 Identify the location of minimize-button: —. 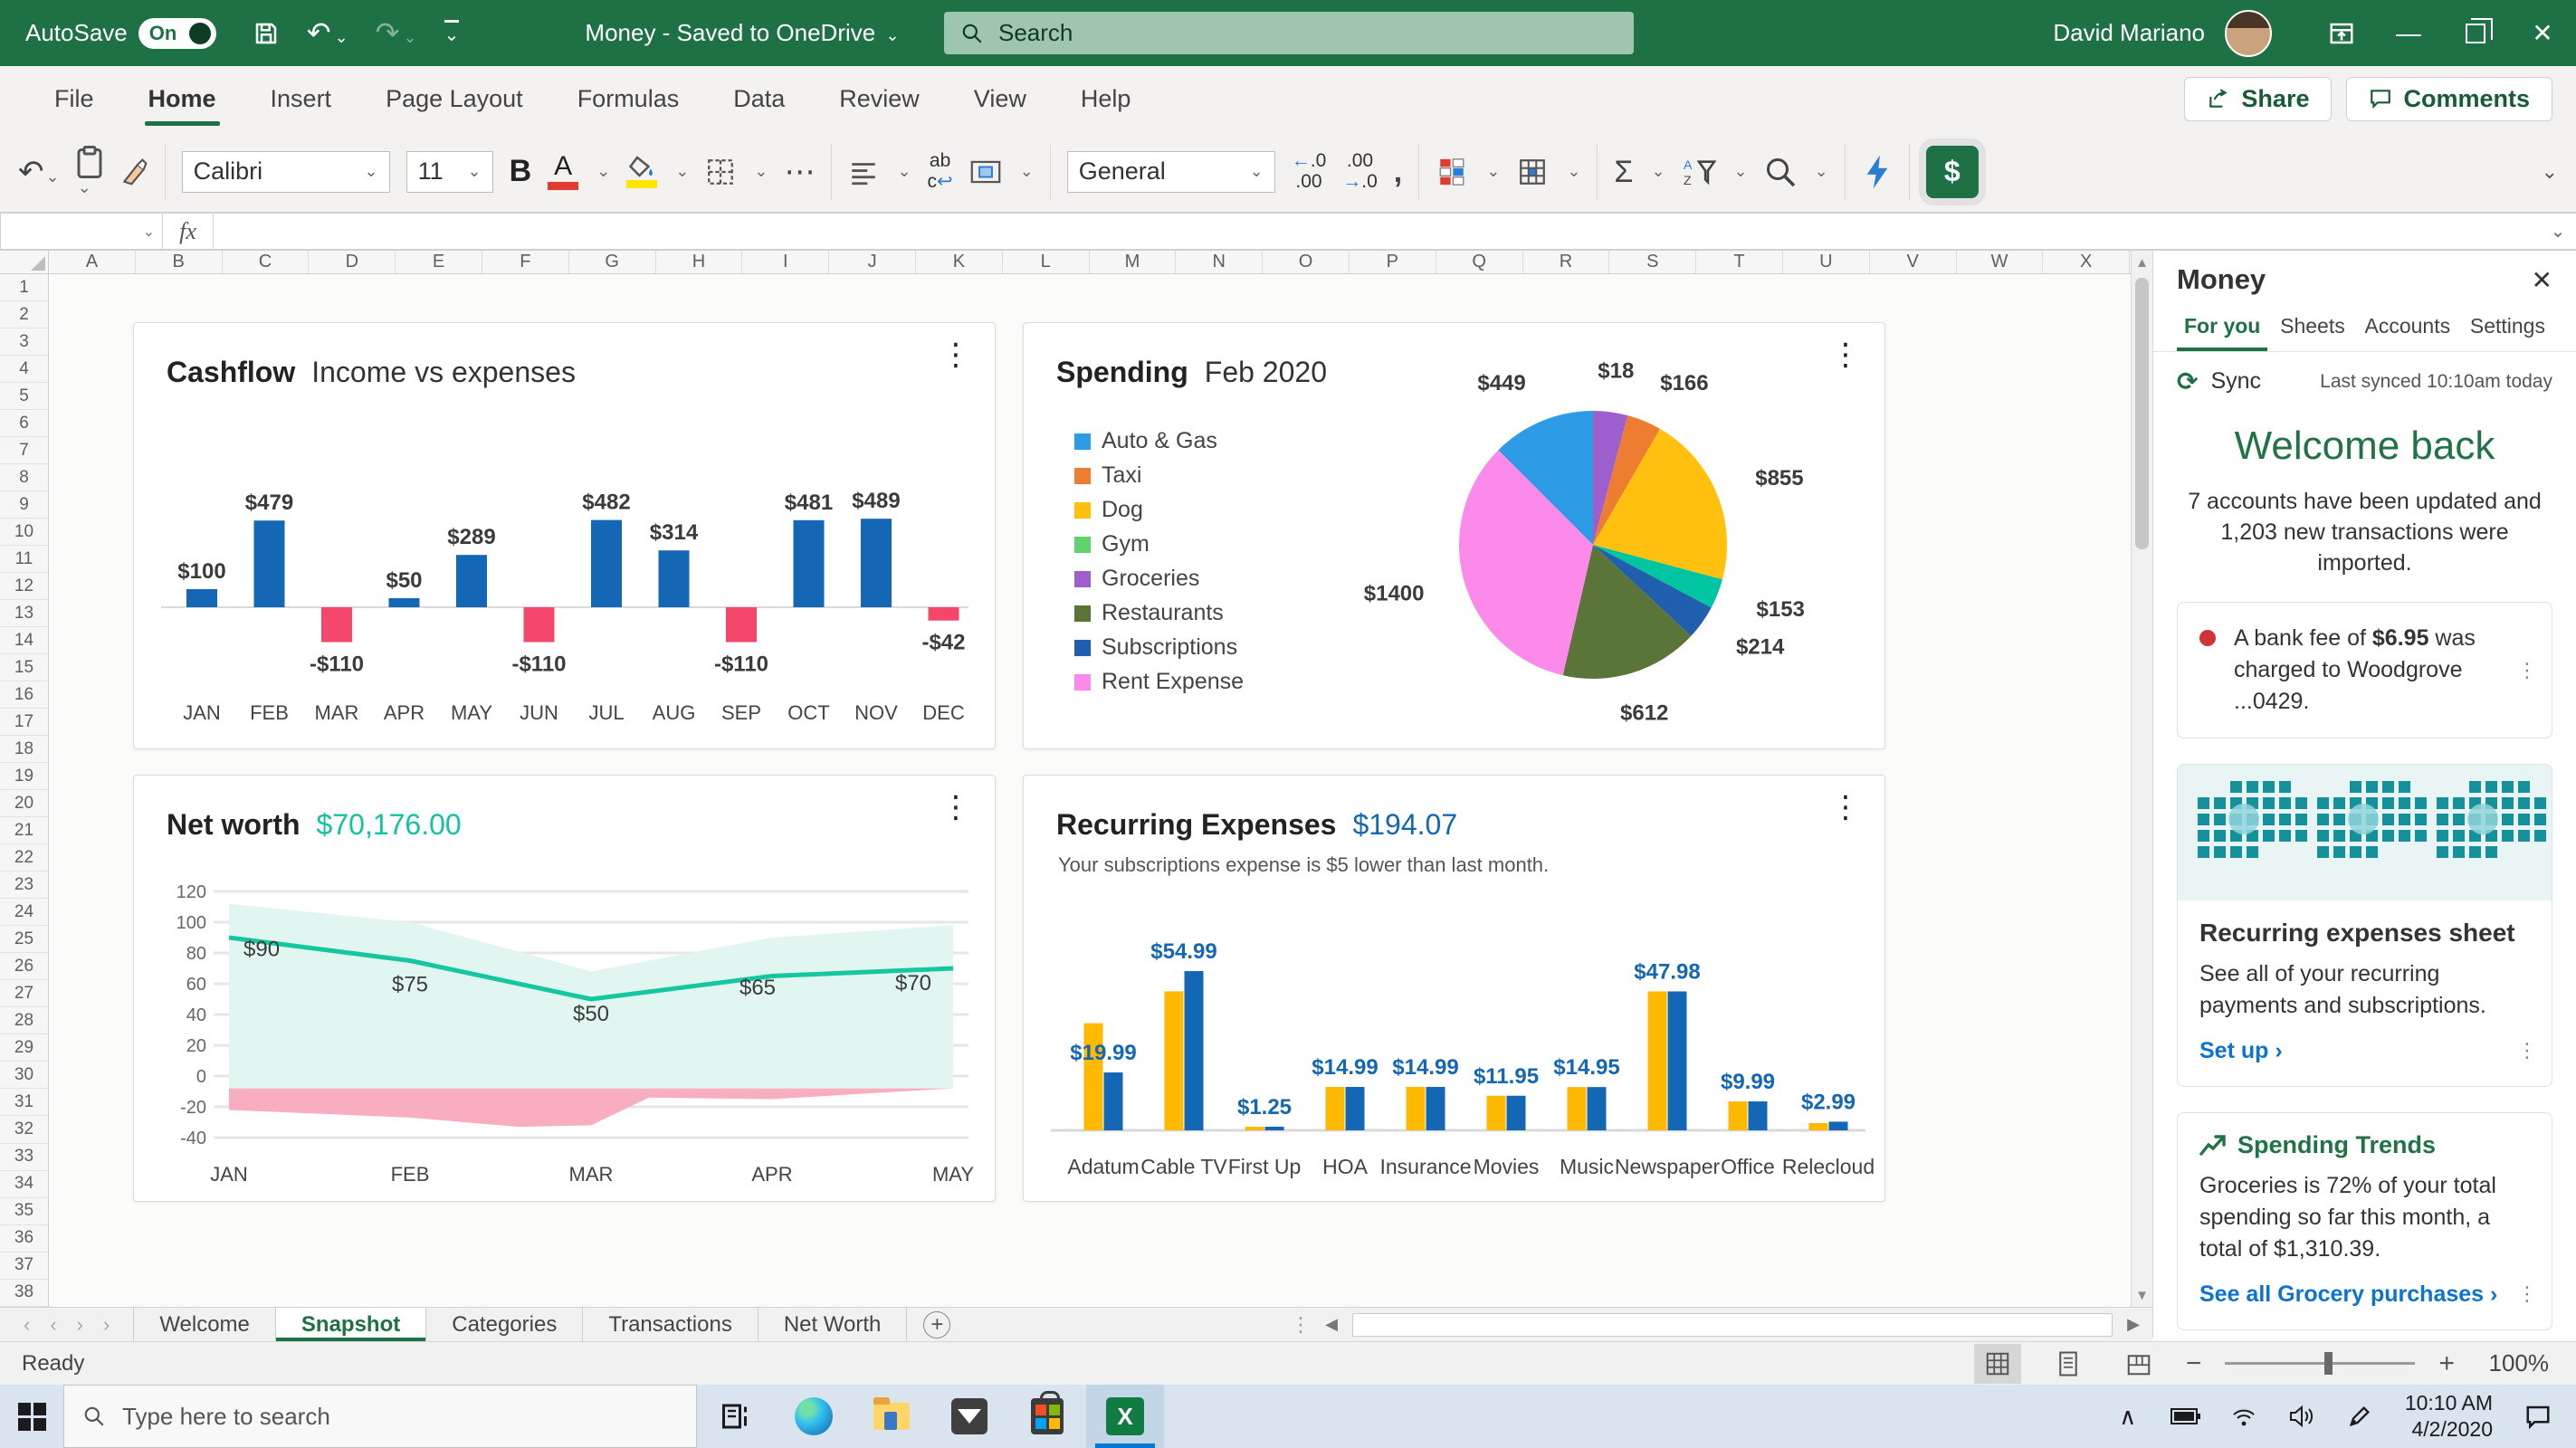
(2408, 33).